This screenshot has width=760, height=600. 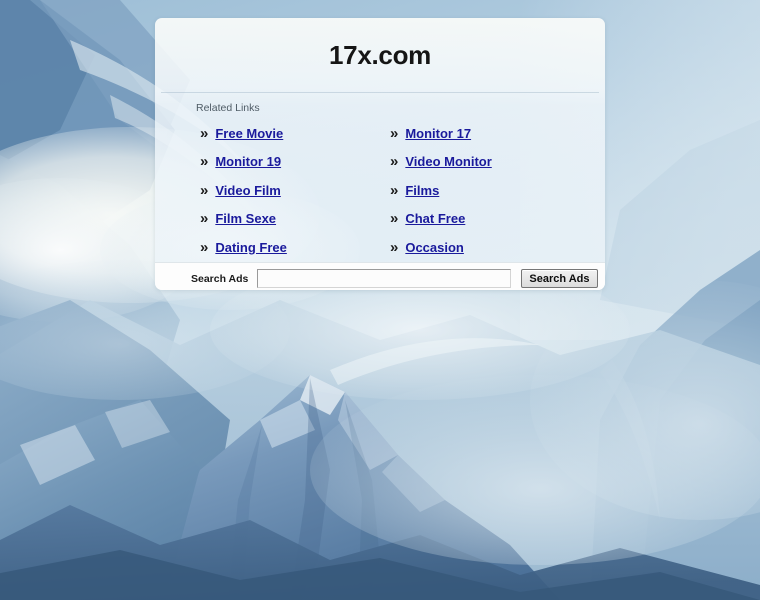 What do you see at coordinates (295, 248) in the screenshot?
I see `list-item: » Dating Free` at bounding box center [295, 248].